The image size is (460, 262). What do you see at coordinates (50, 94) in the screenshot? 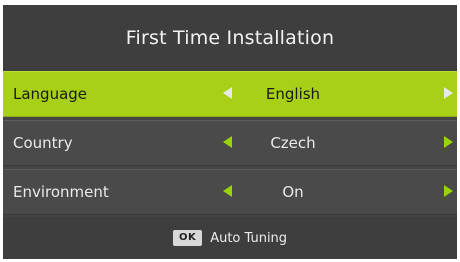
I see `row-label: Language` at bounding box center [50, 94].